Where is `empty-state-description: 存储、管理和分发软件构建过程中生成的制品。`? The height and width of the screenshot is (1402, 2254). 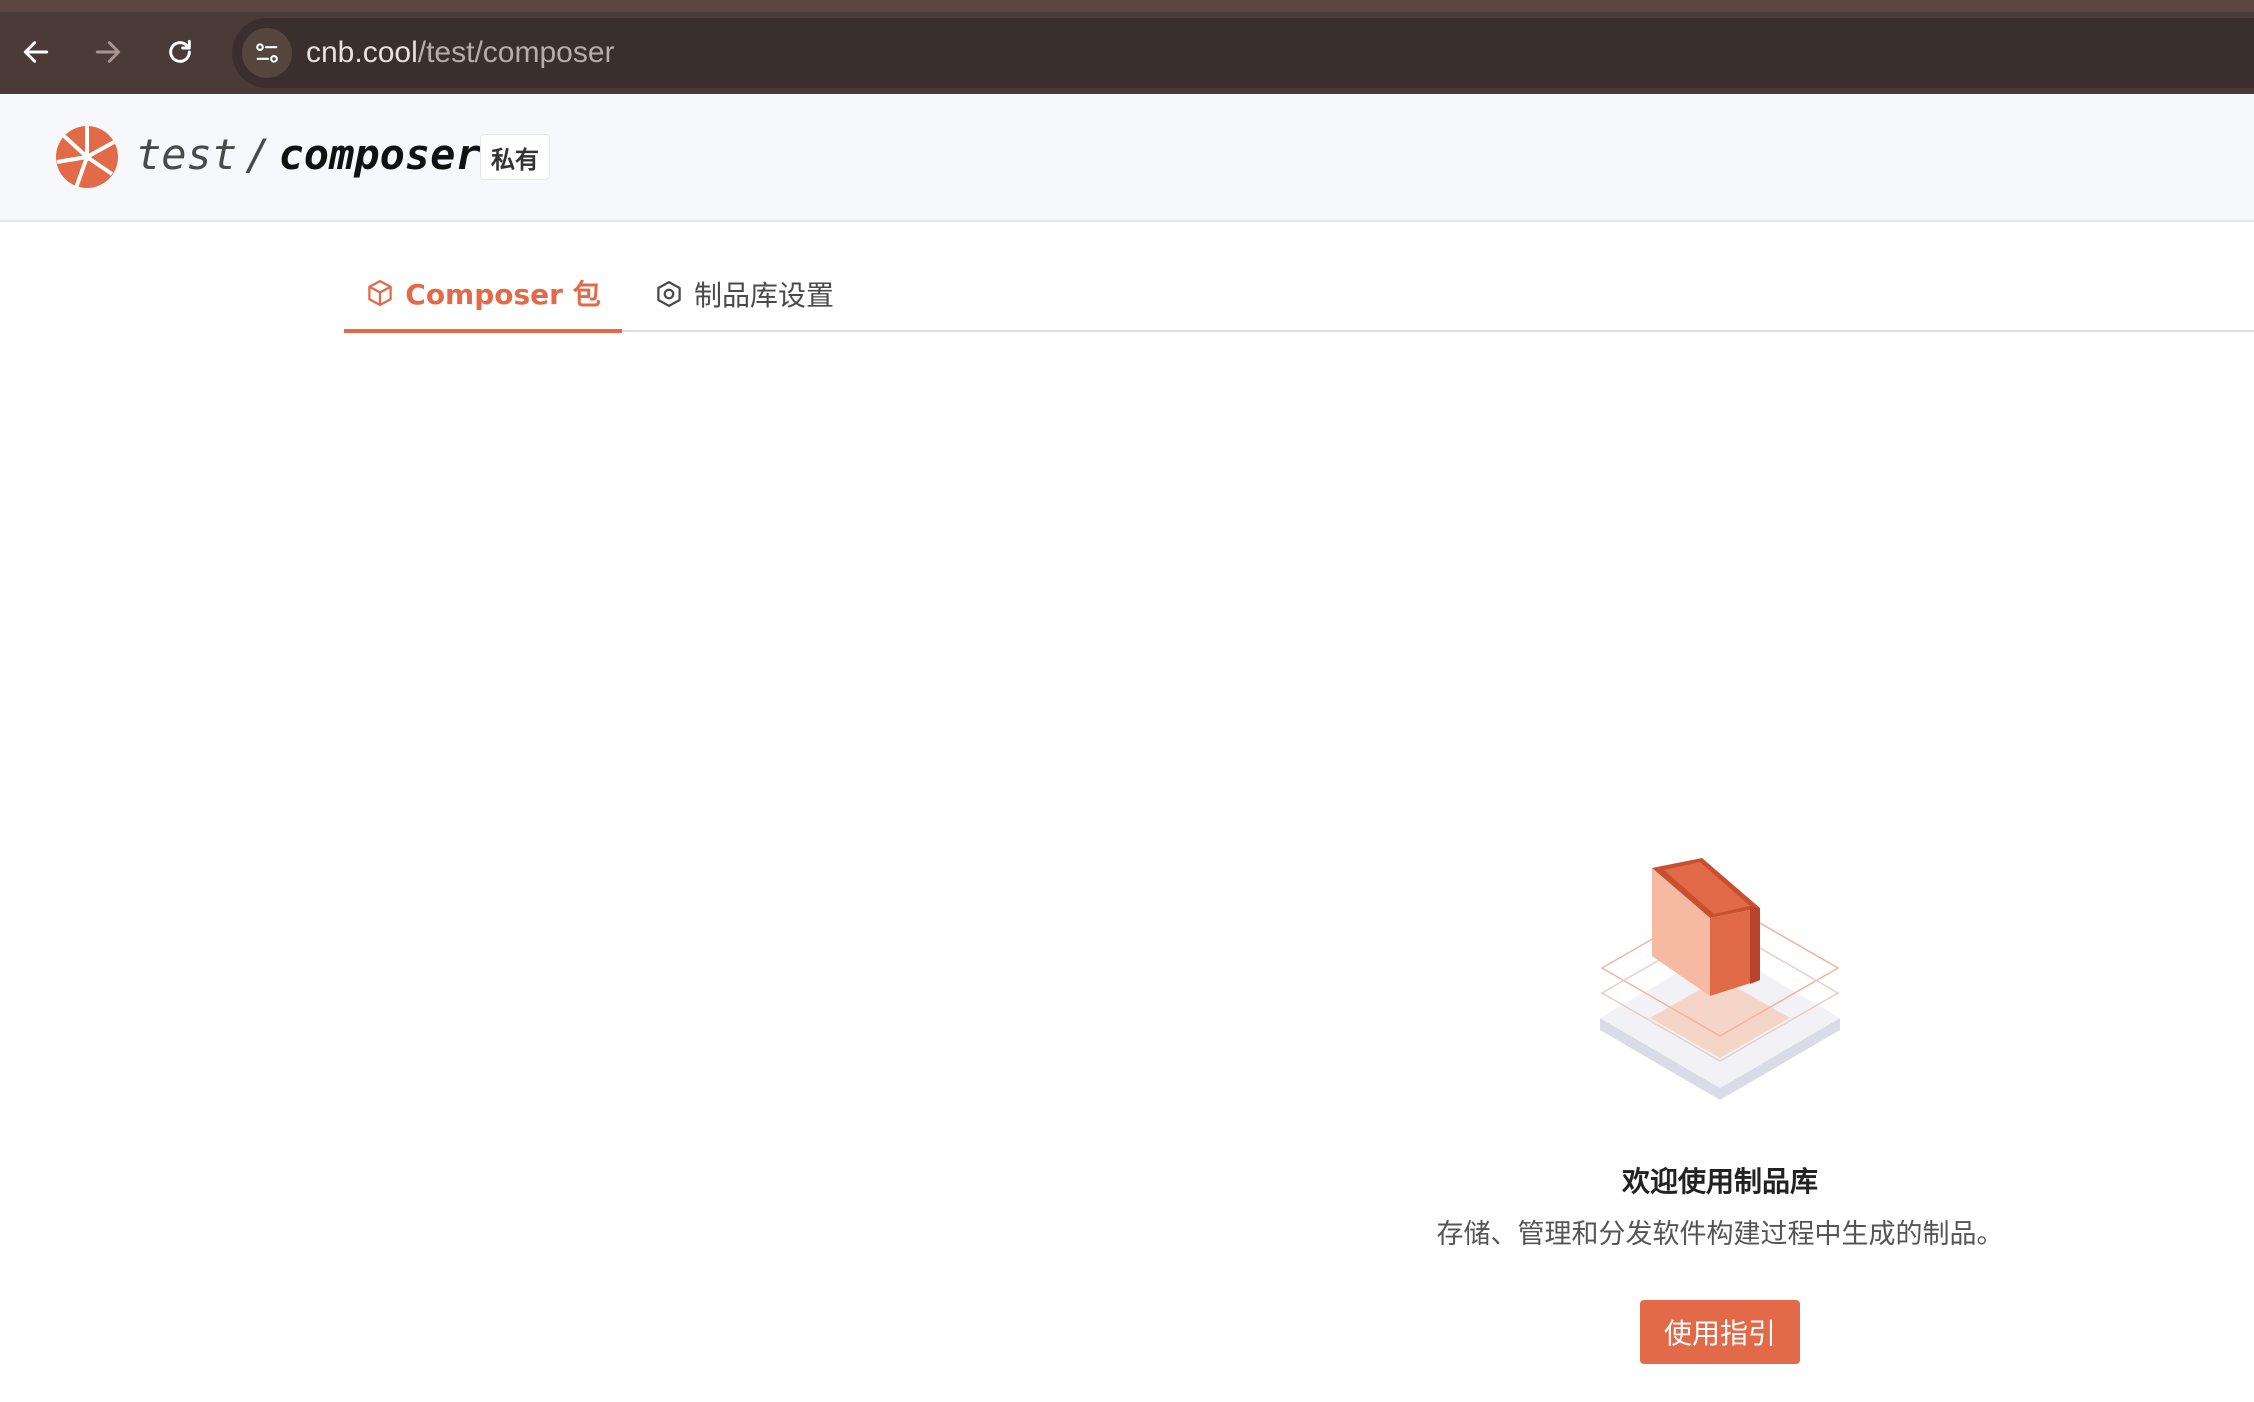 empty-state-description: 存储、管理和分发软件构建过程中生成的制品。 is located at coordinates (1720, 1234).